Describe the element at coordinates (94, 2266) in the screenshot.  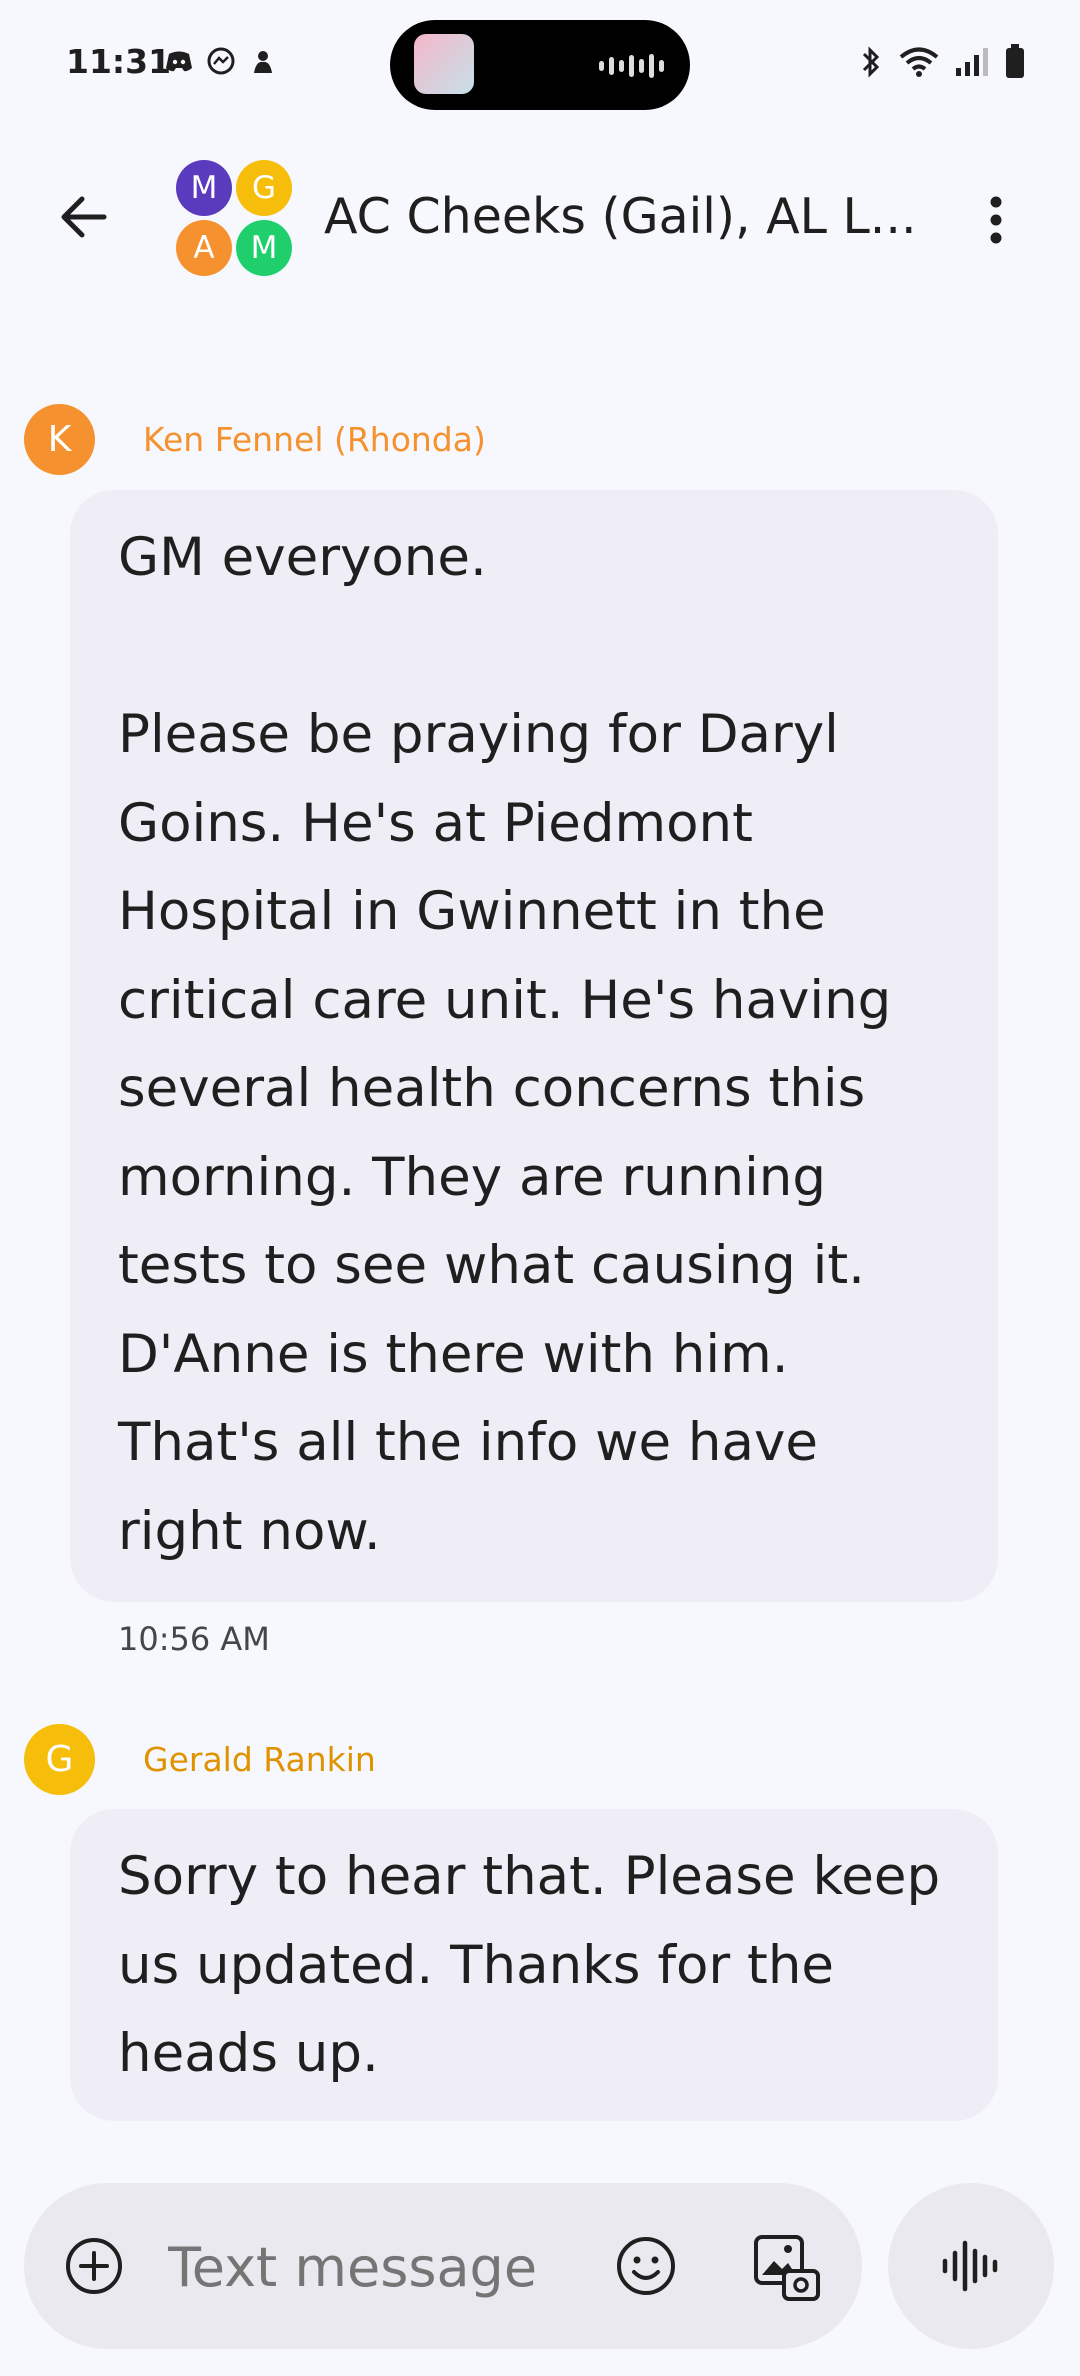
I see `add-circle-icon` at that location.